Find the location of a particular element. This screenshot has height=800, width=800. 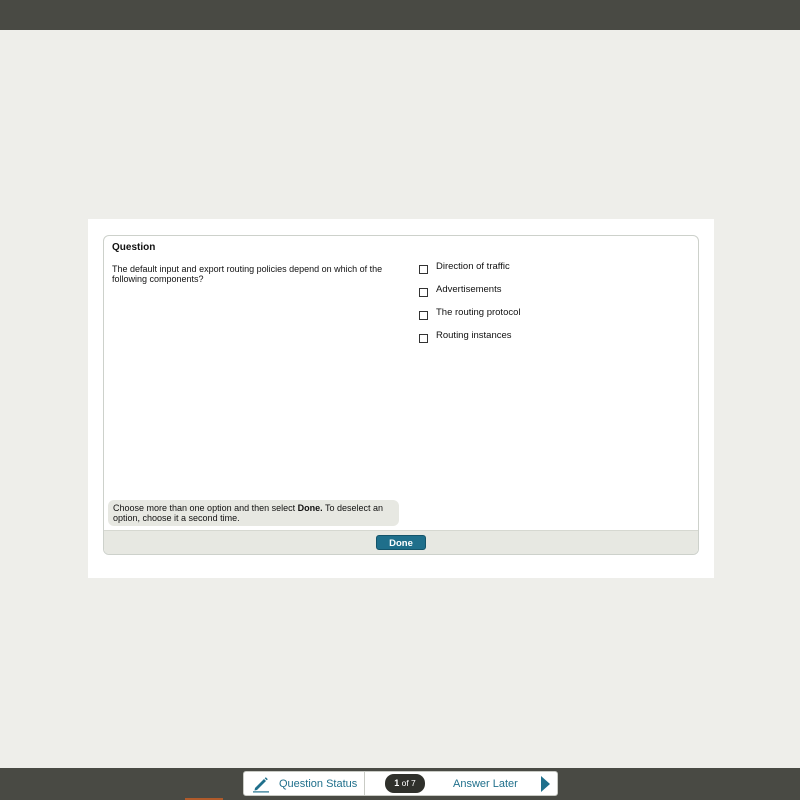

done-button: Done is located at coordinates (401, 542).